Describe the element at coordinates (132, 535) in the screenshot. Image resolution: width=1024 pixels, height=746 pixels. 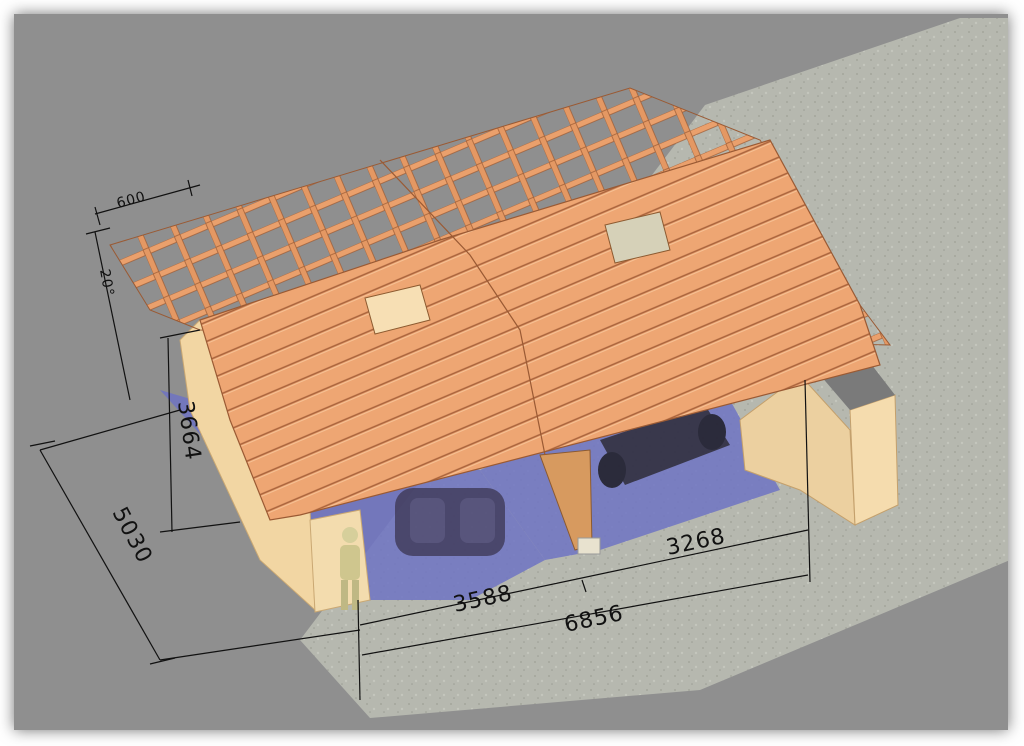
I see `dimension-depth: 5030` at that location.